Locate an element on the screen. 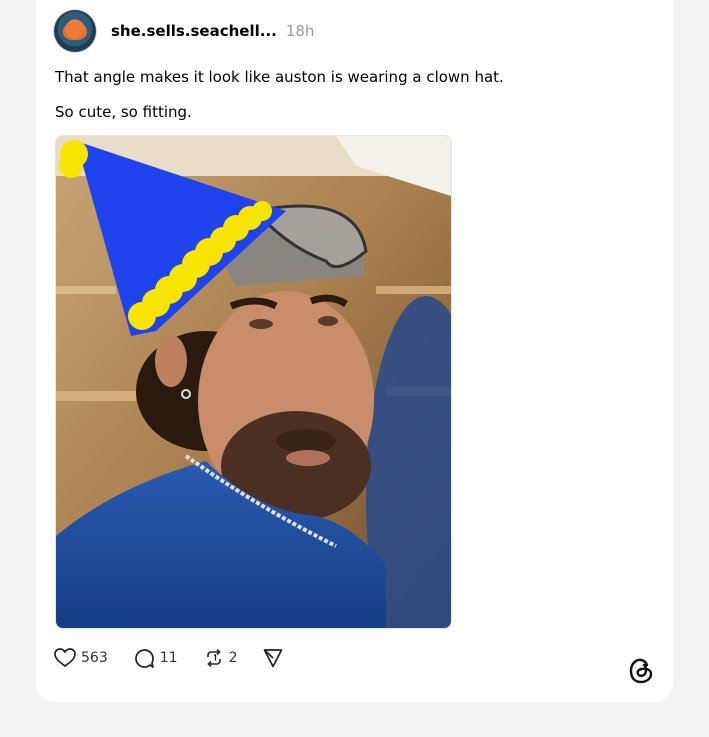 This screenshot has width=709, height=737. share-icon is located at coordinates (273, 658).